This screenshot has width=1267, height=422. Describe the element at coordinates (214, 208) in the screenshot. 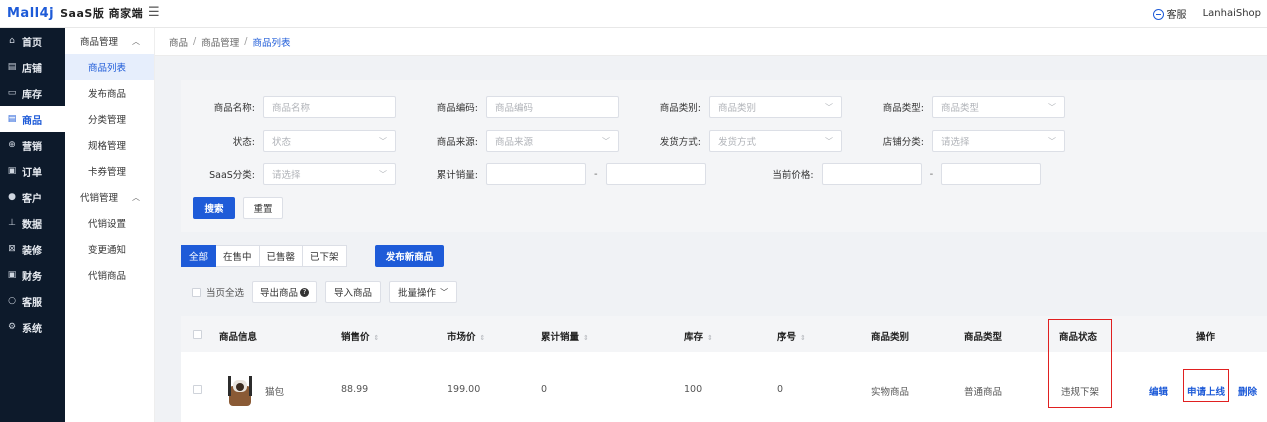

I see `search-button: 搜索` at that location.